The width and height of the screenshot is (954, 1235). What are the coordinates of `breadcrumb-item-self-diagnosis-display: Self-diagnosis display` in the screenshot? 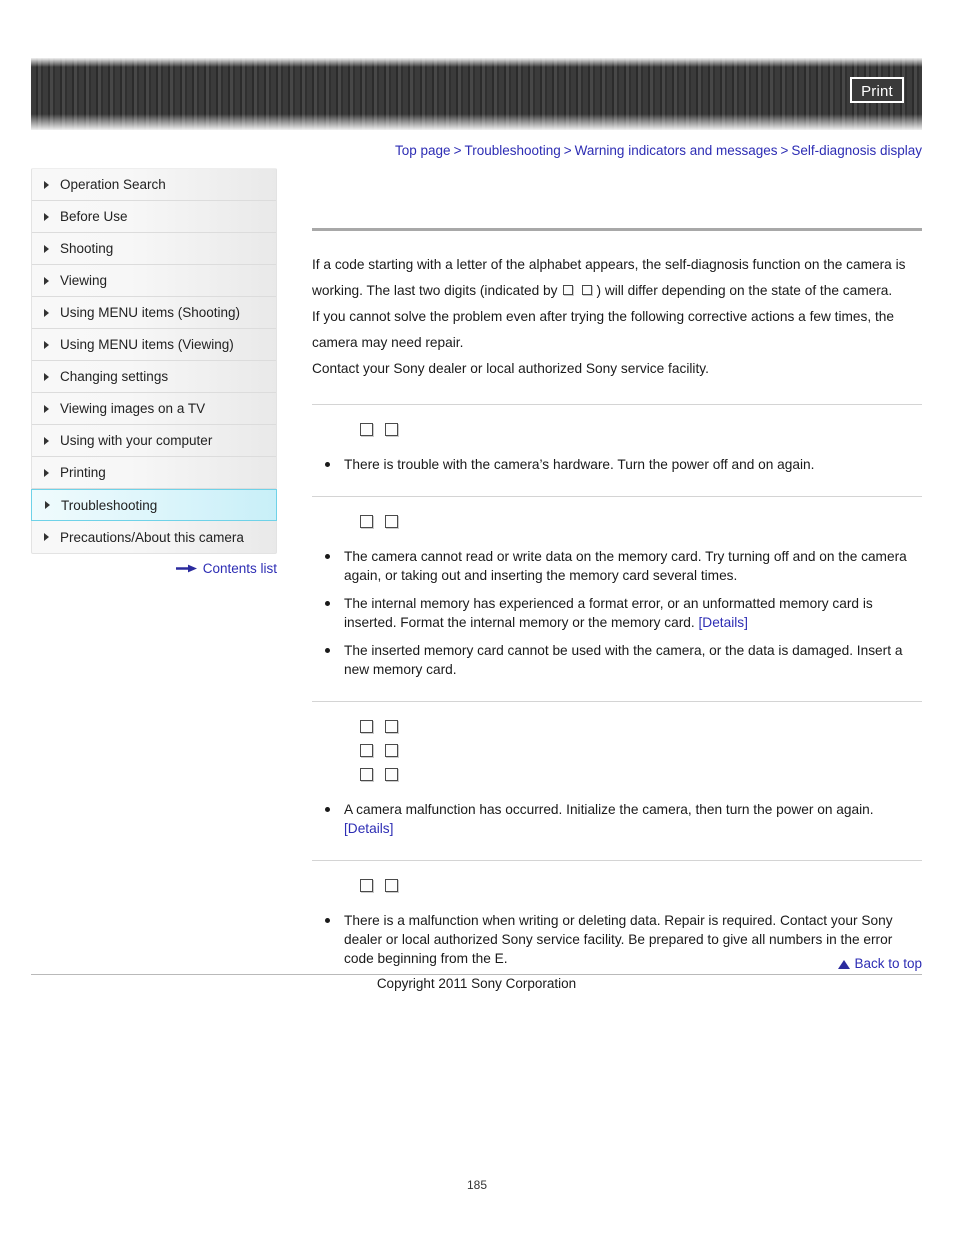 It's located at (856, 150).